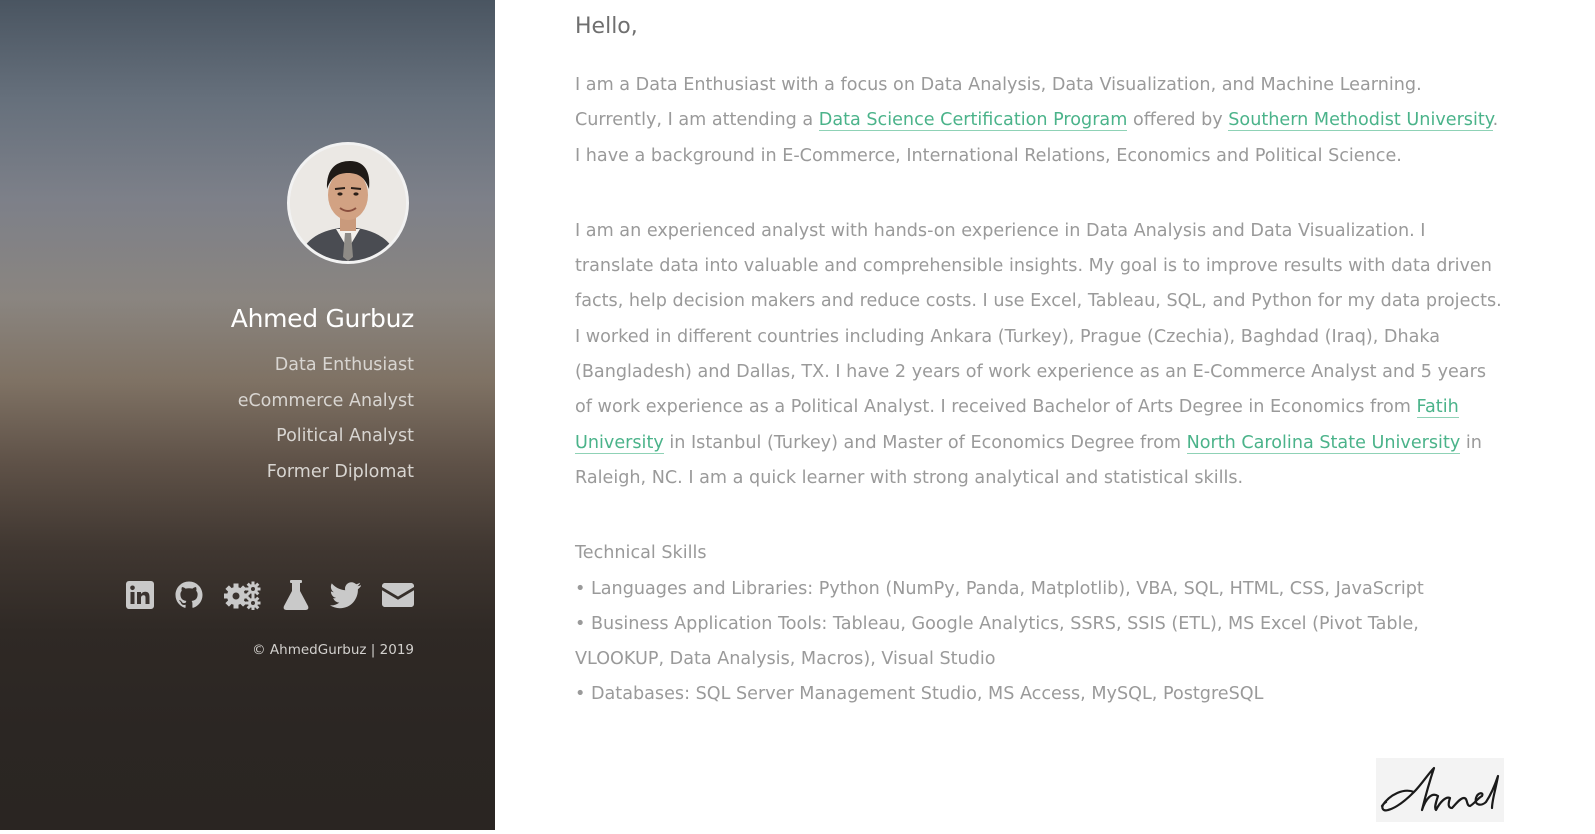  What do you see at coordinates (270, 595) in the screenshot?
I see `social-links` at bounding box center [270, 595].